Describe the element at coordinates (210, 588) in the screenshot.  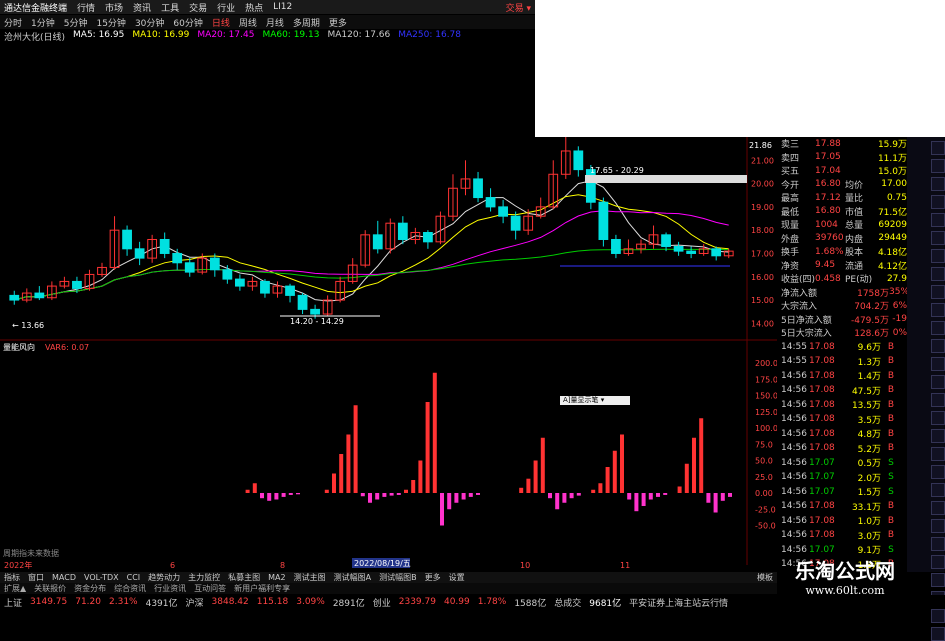
I see `info-tab: 互动问答` at that location.